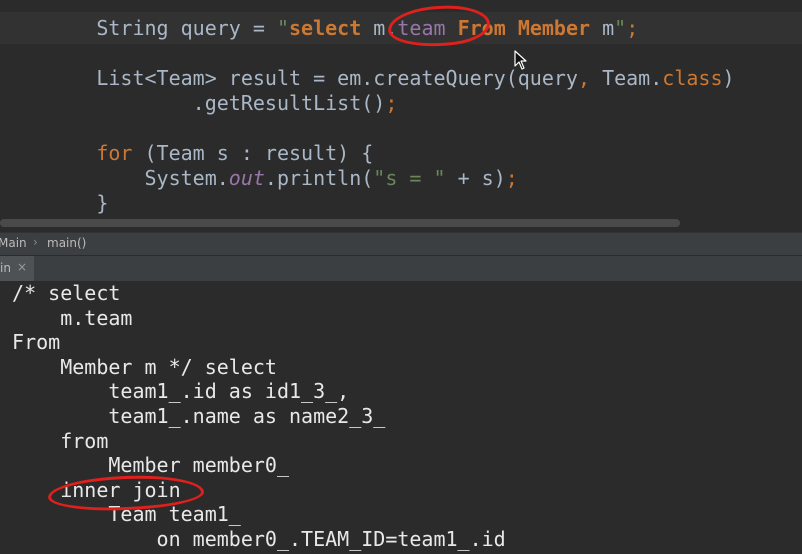  Describe the element at coordinates (401, 268) in the screenshot. I see `run-tool-window-tabs: in ×` at that location.